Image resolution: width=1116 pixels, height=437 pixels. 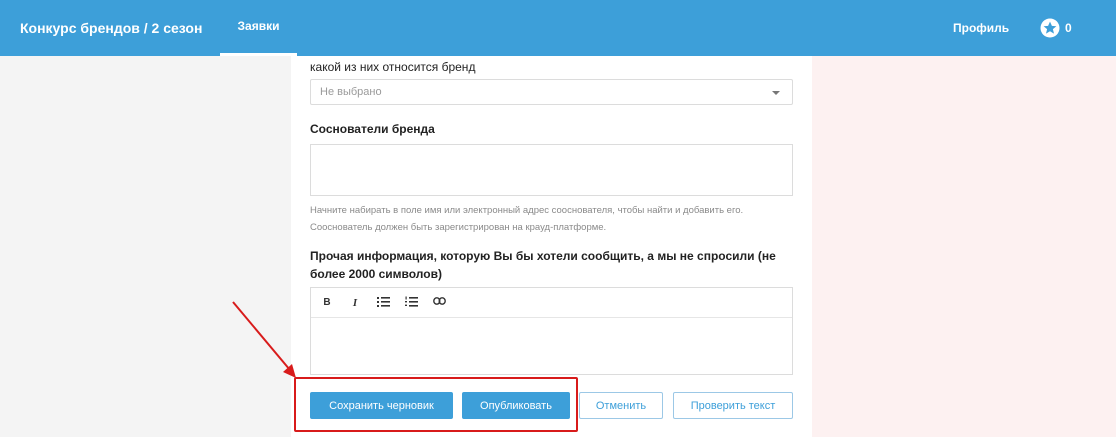 What do you see at coordinates (551, 303) in the screenshot?
I see `editor-toolbar: B I` at bounding box center [551, 303].